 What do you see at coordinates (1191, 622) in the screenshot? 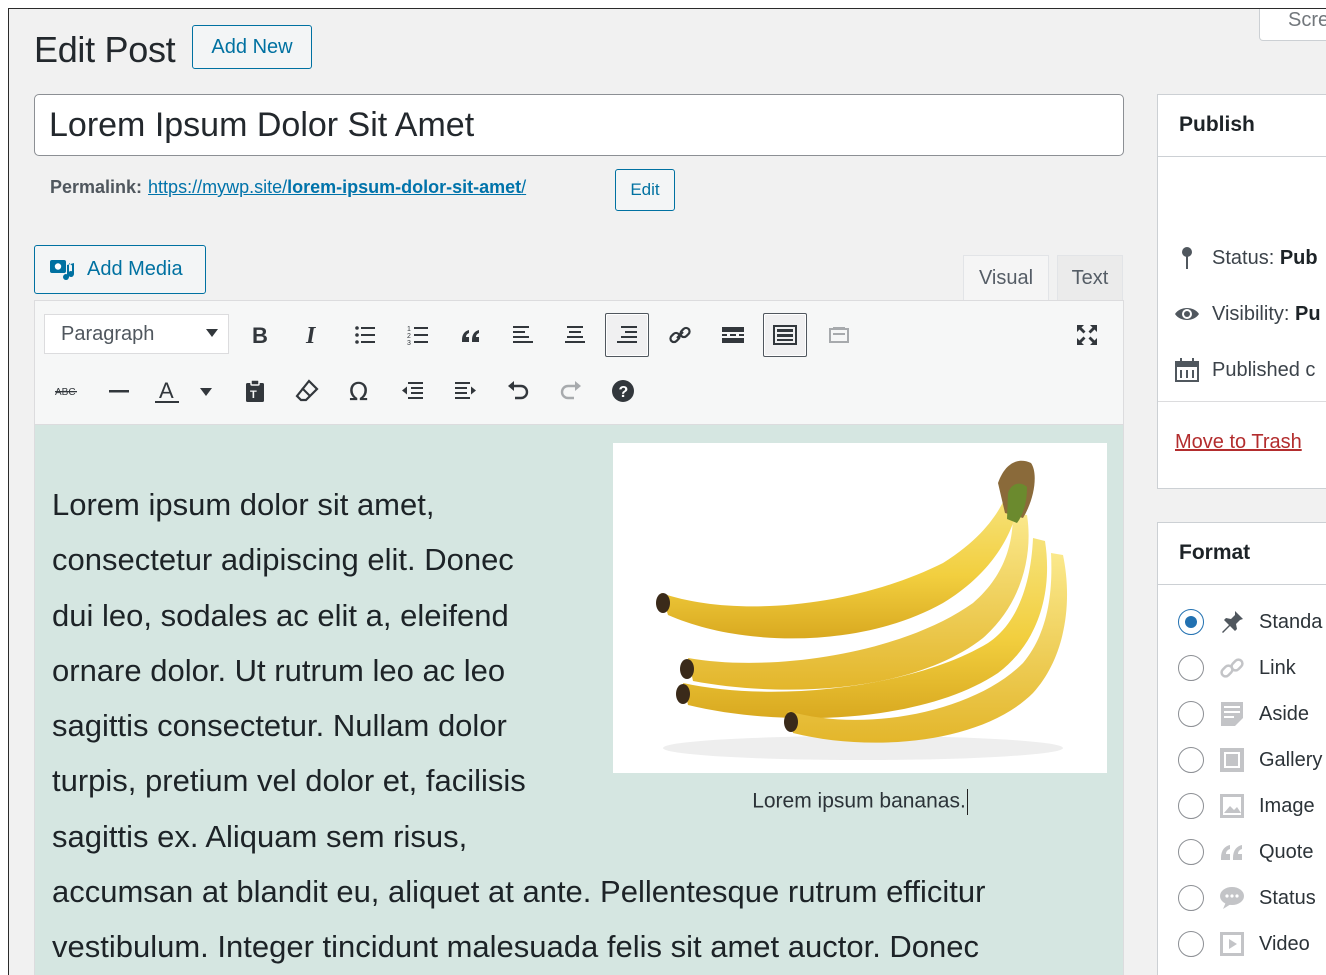
I see `radio-standard` at bounding box center [1191, 622].